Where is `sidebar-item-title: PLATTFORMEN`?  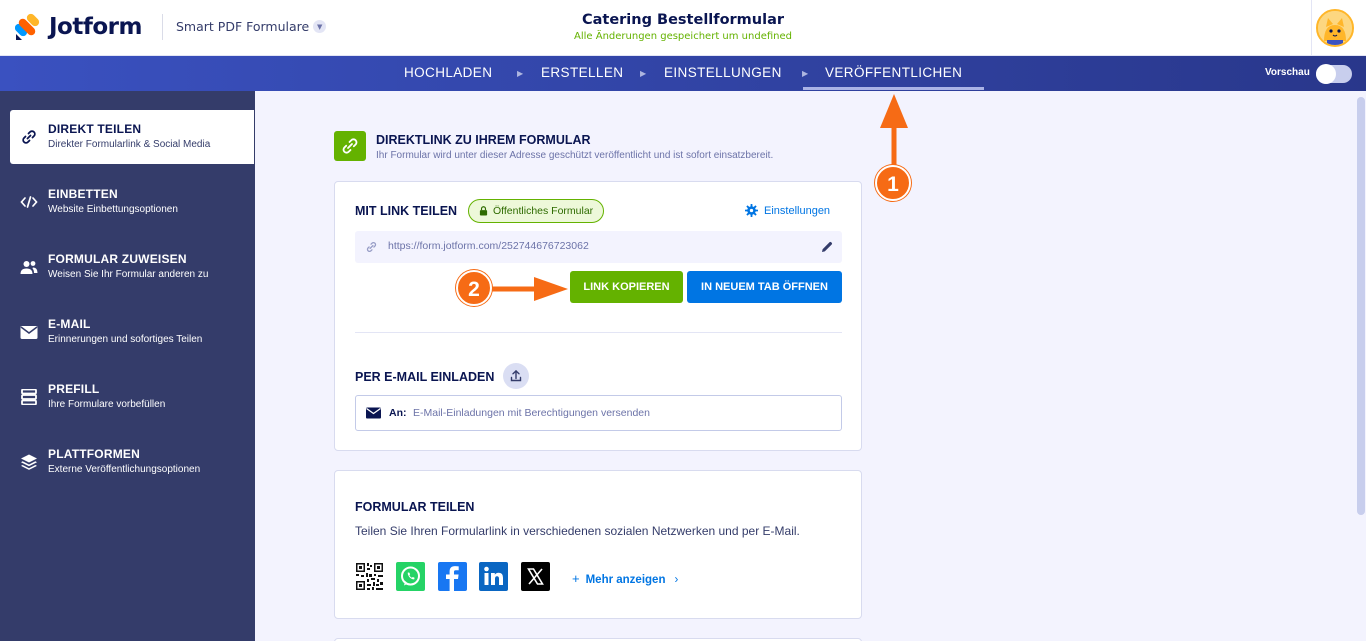
sidebar-item-title: PLATTFORMEN is located at coordinates (94, 454).